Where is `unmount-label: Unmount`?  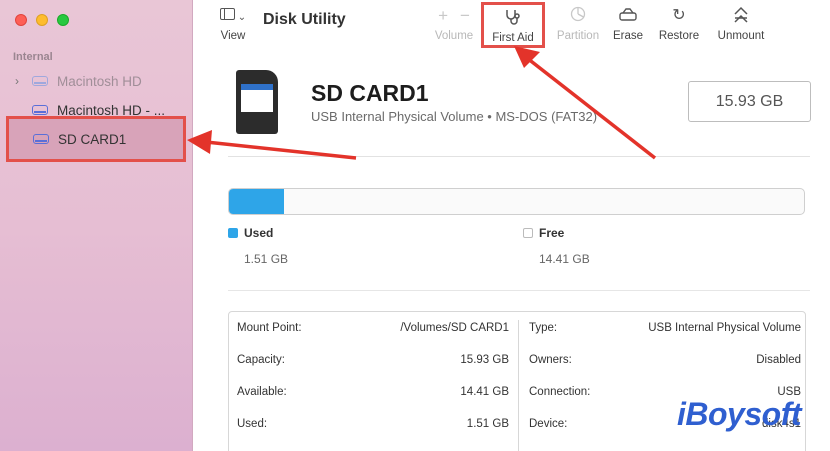
unmount-label: Unmount is located at coordinates (741, 36).